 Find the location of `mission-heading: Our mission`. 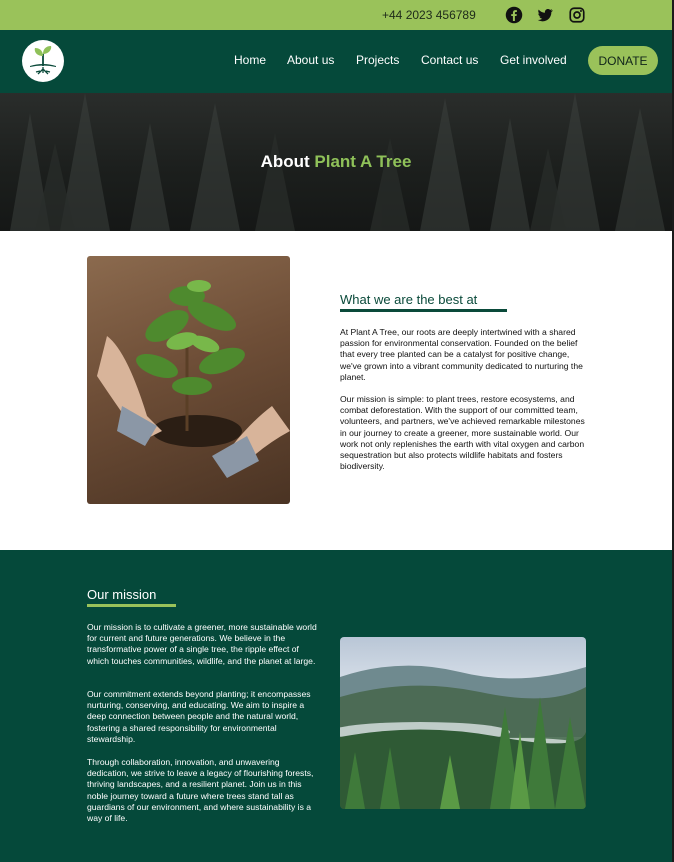

mission-heading: Our mission is located at coordinates (122, 594).